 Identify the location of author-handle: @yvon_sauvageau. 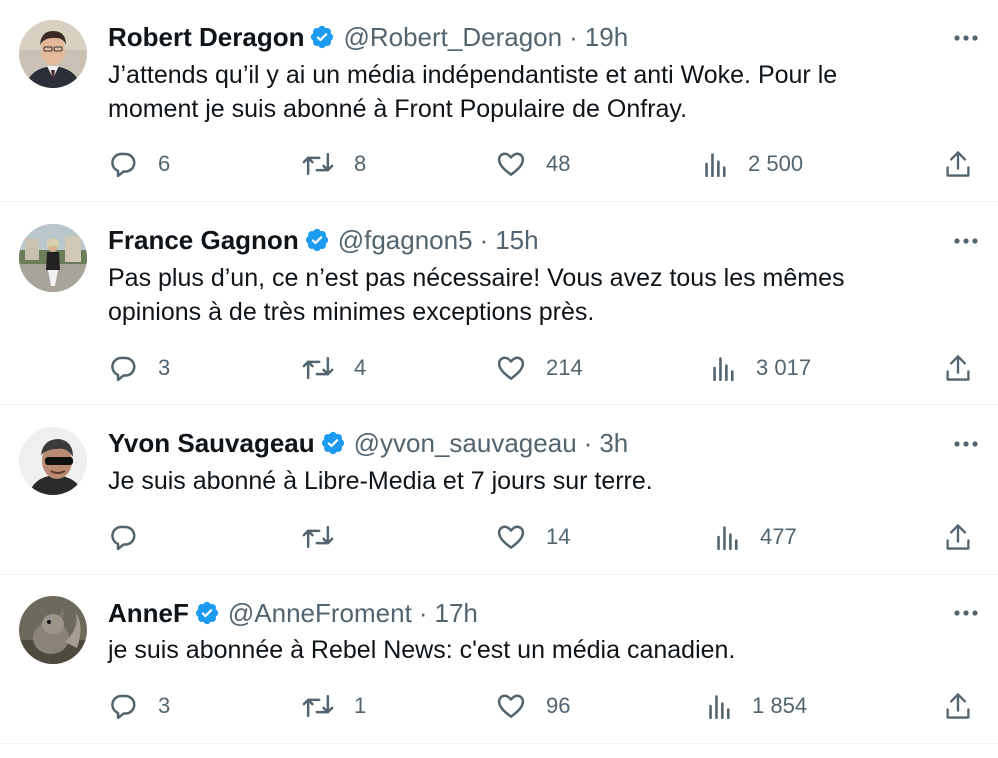
(465, 443).